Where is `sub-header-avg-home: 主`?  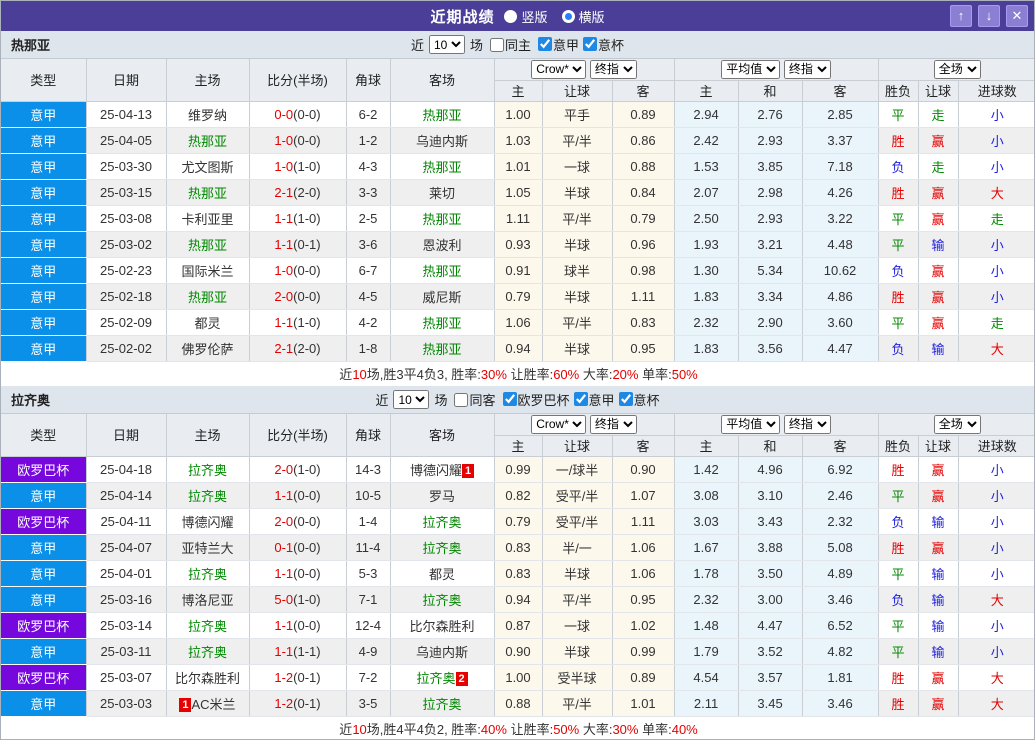 sub-header-avg-home: 主 is located at coordinates (706, 91).